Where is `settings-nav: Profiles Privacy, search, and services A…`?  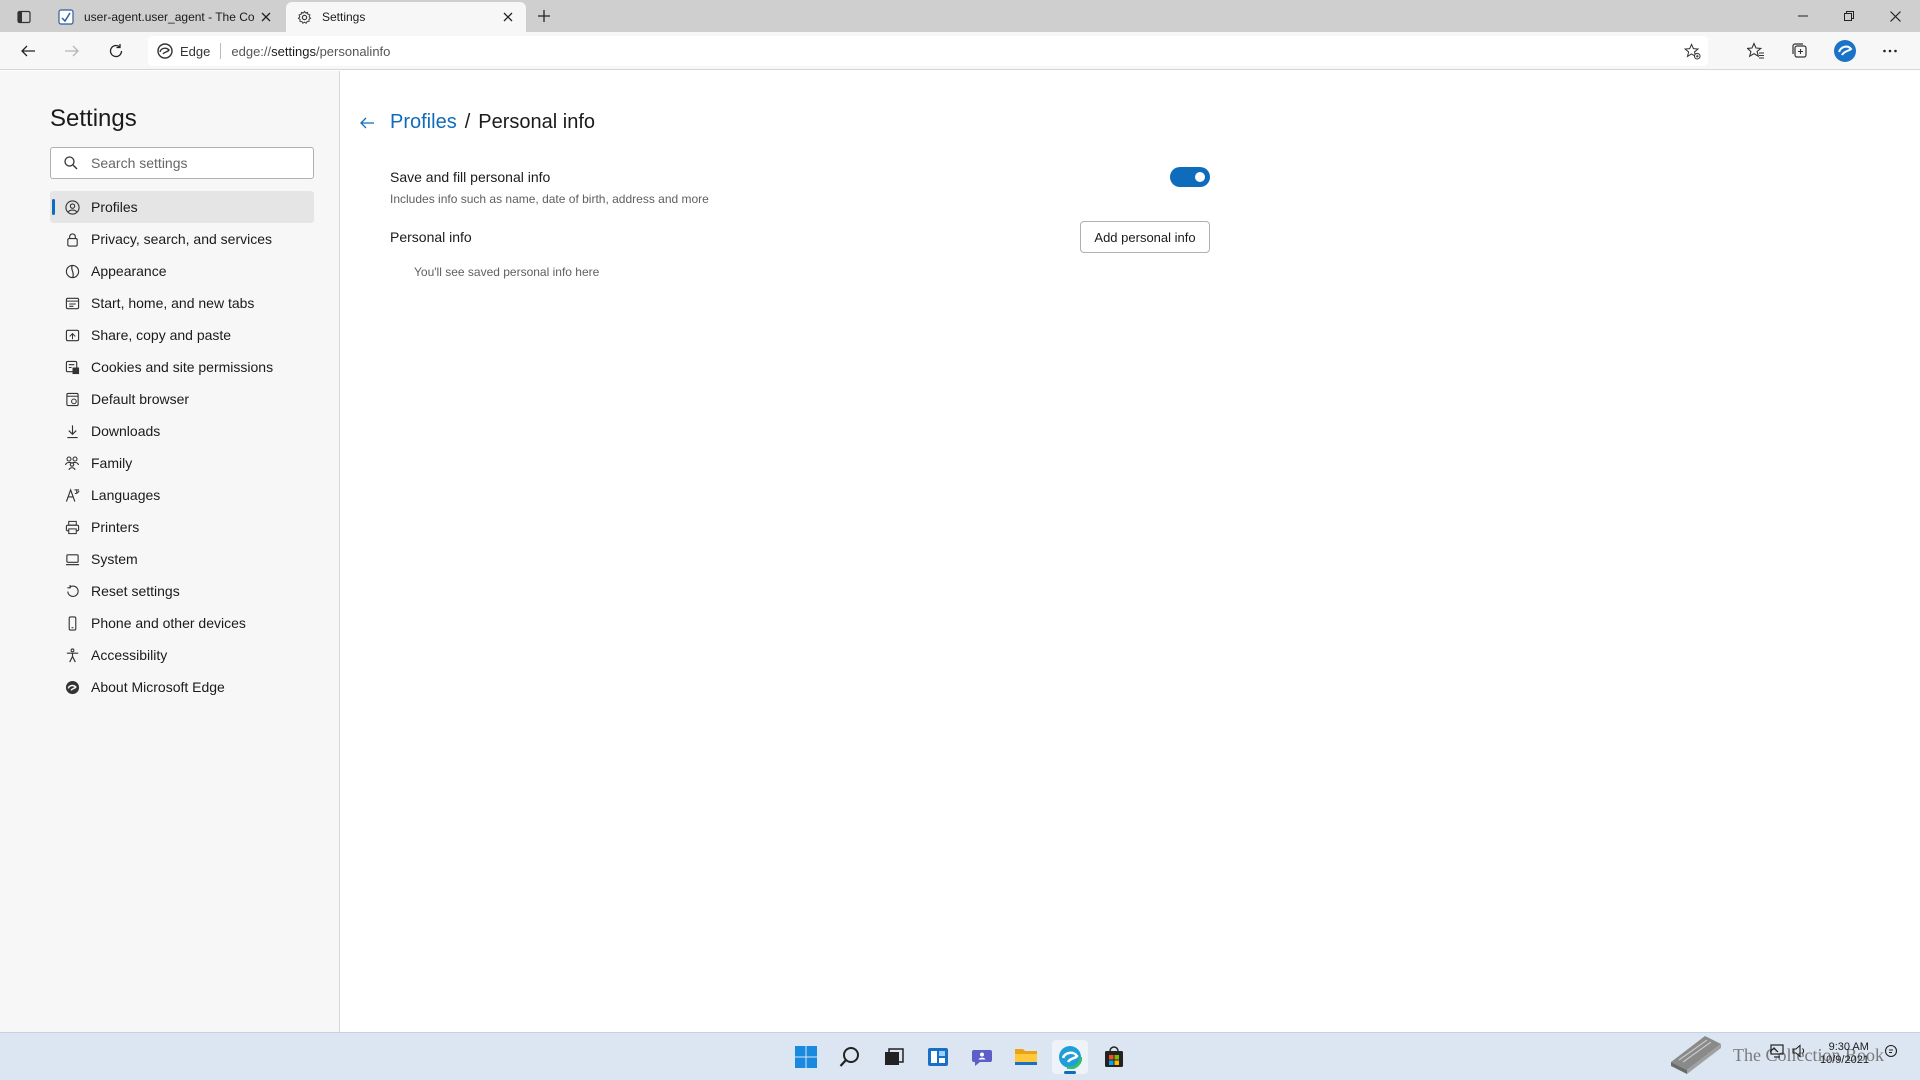
settings-nav: Profiles Privacy, search, and services A… is located at coordinates (182, 447).